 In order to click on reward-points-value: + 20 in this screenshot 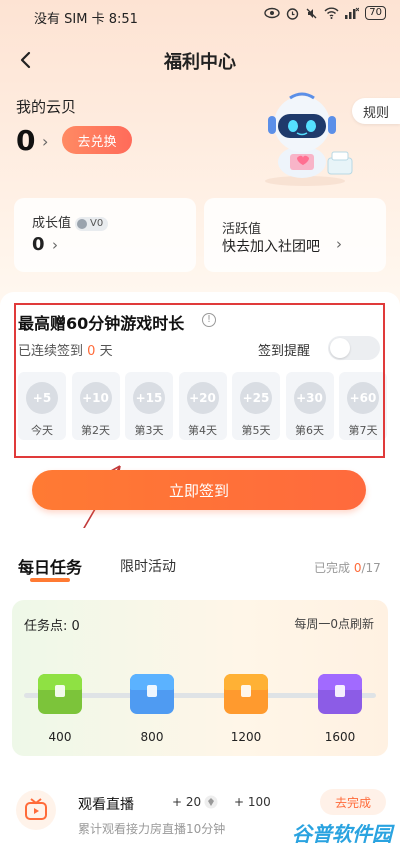, I will do `click(187, 802)`.